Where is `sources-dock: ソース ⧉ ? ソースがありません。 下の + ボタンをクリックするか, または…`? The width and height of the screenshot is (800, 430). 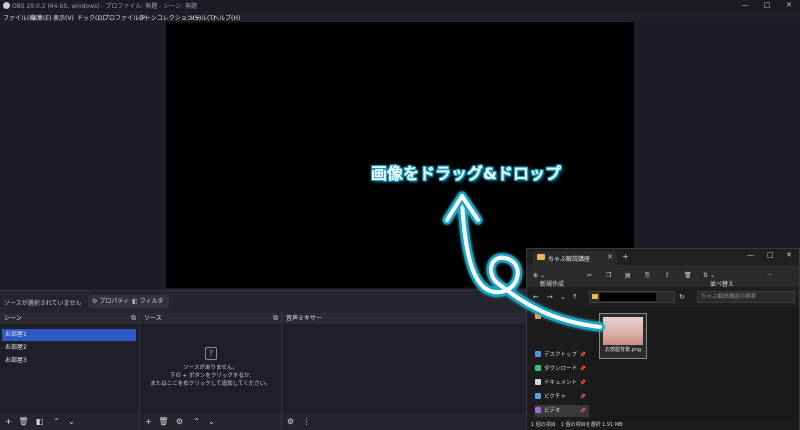 sources-dock: ソース ⧉ ? ソースがありません。 下の + ボタンをクリックするか, または… is located at coordinates (211, 371).